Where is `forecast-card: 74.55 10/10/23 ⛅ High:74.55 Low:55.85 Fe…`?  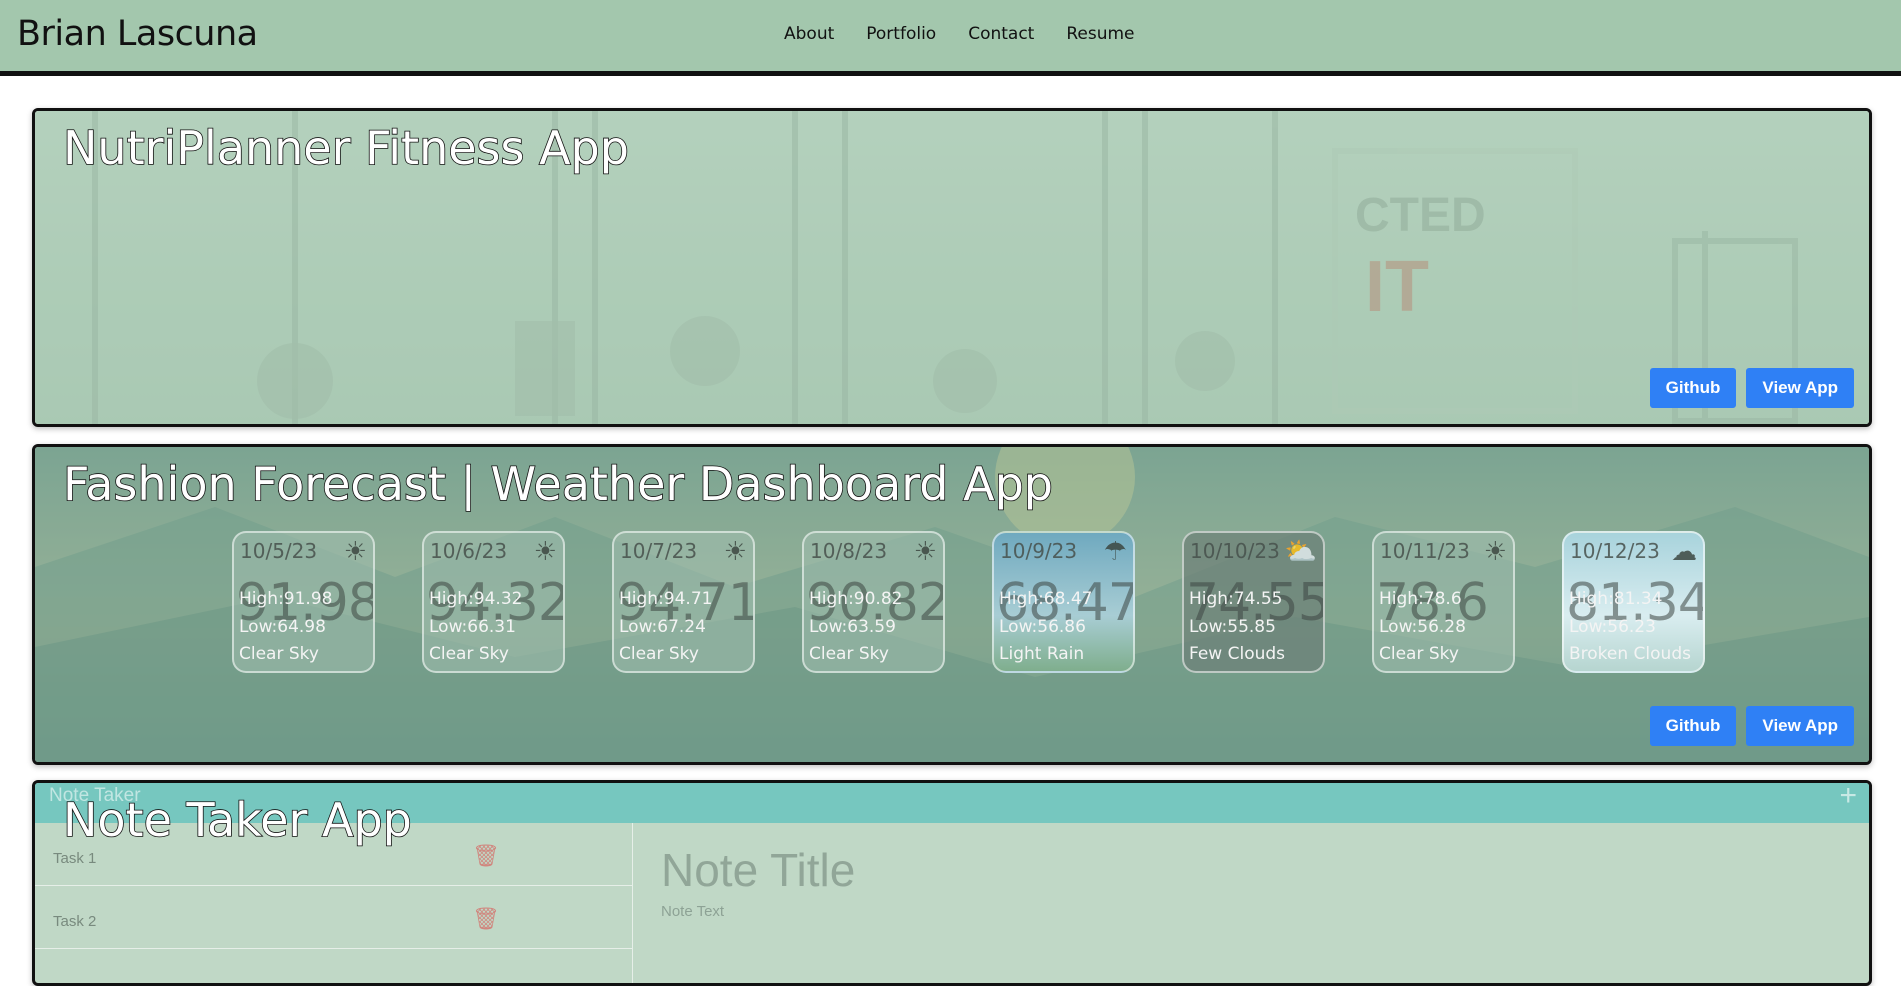 forecast-card: 74.55 10/10/23 ⛅ High:74.55 Low:55.85 Fe… is located at coordinates (1253, 602).